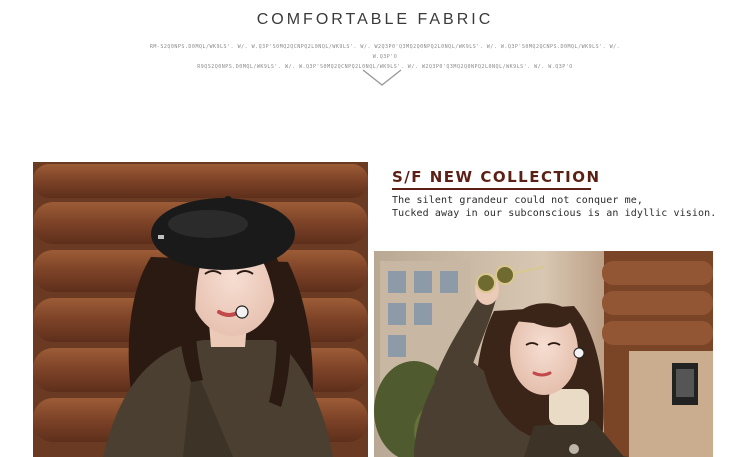 The image size is (750, 457). Describe the element at coordinates (382, 77) in the screenshot. I see `chevron-down-icon` at that location.